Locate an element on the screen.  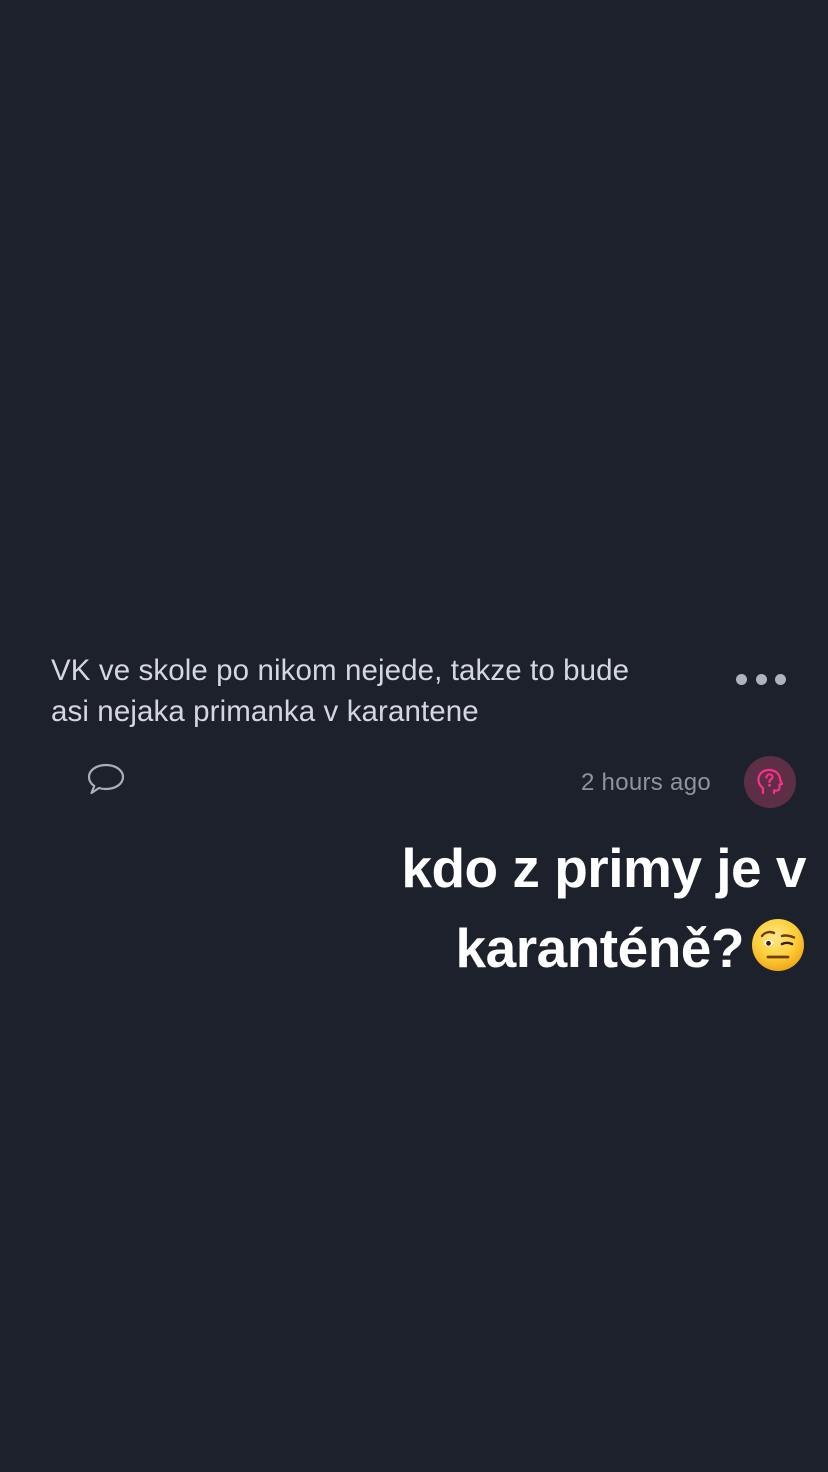
question-head-icon is located at coordinates (770, 781).